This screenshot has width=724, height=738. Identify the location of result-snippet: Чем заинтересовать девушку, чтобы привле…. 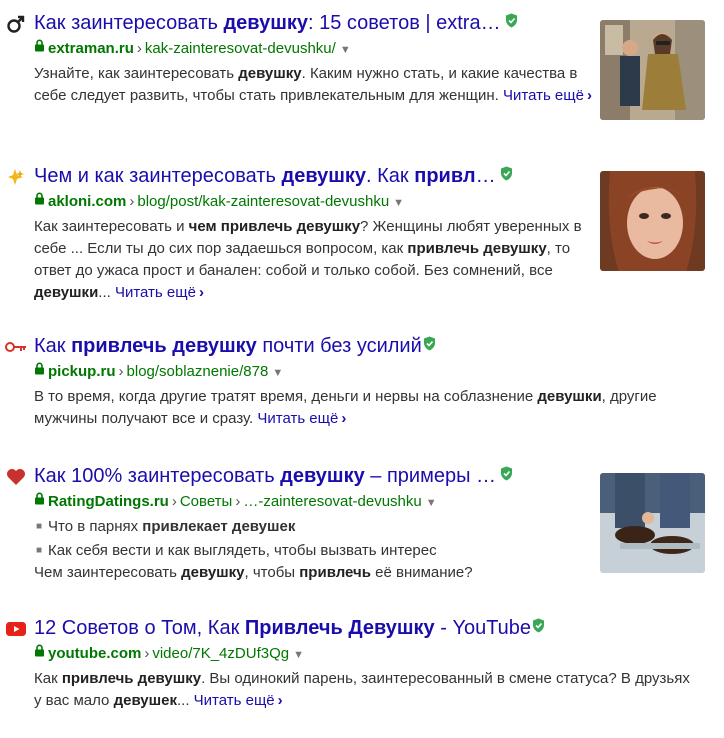
(253, 572).